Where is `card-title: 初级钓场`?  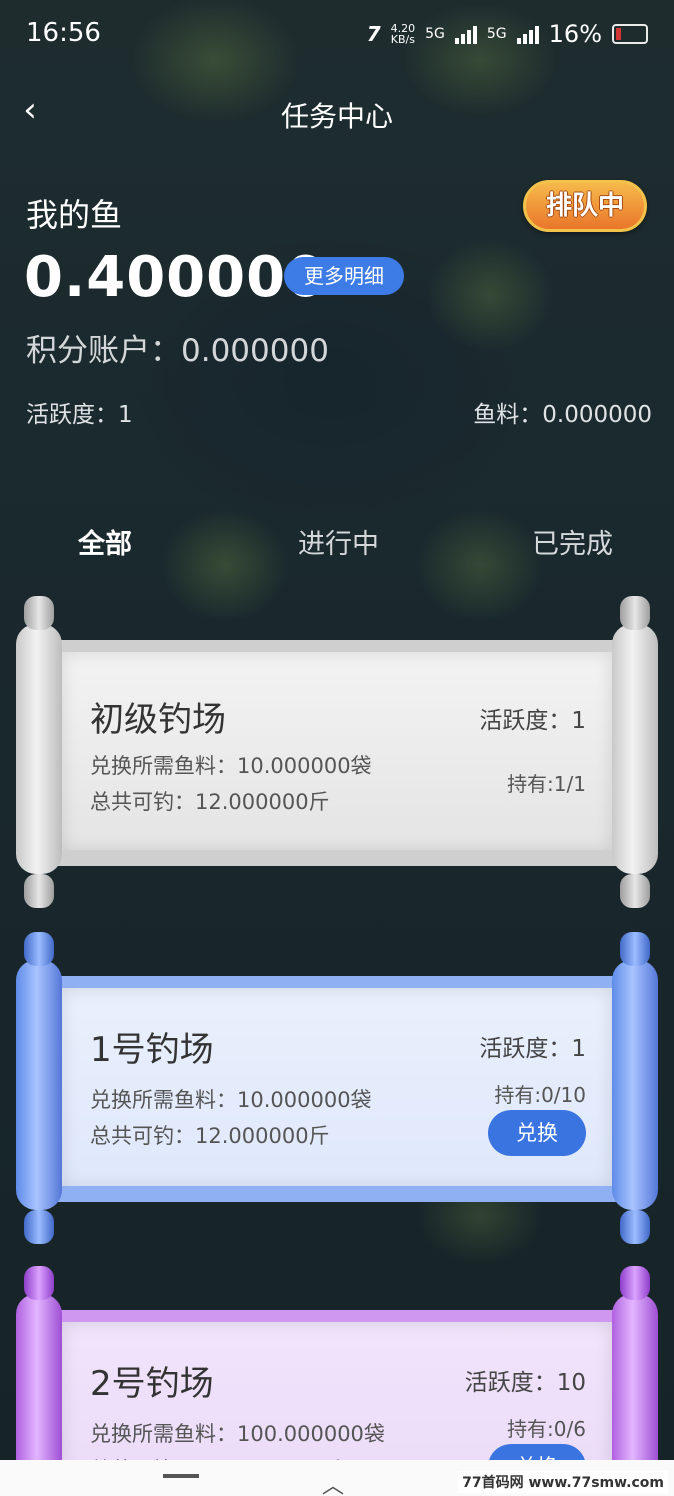
card-title: 初级钓场 is located at coordinates (158, 720).